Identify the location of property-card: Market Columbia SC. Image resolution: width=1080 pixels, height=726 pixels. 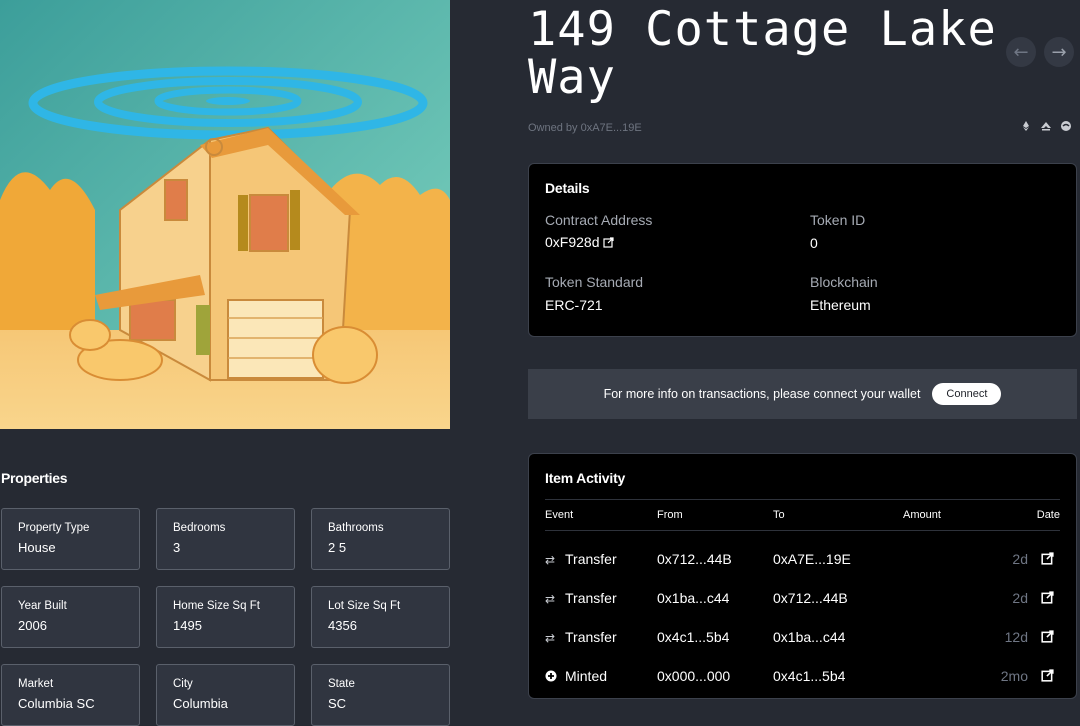
(70, 695).